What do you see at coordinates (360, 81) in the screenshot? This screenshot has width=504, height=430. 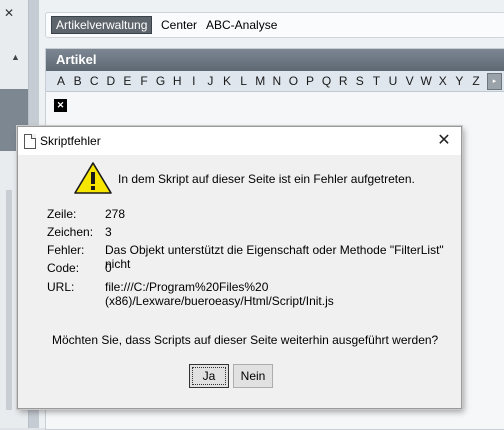 I see `alphabet-letter-s: S` at bounding box center [360, 81].